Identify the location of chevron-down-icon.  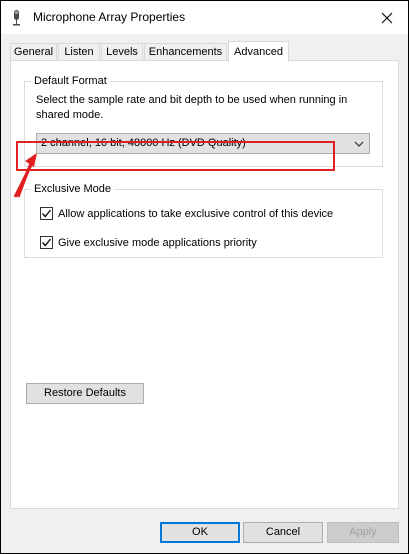
(359, 144).